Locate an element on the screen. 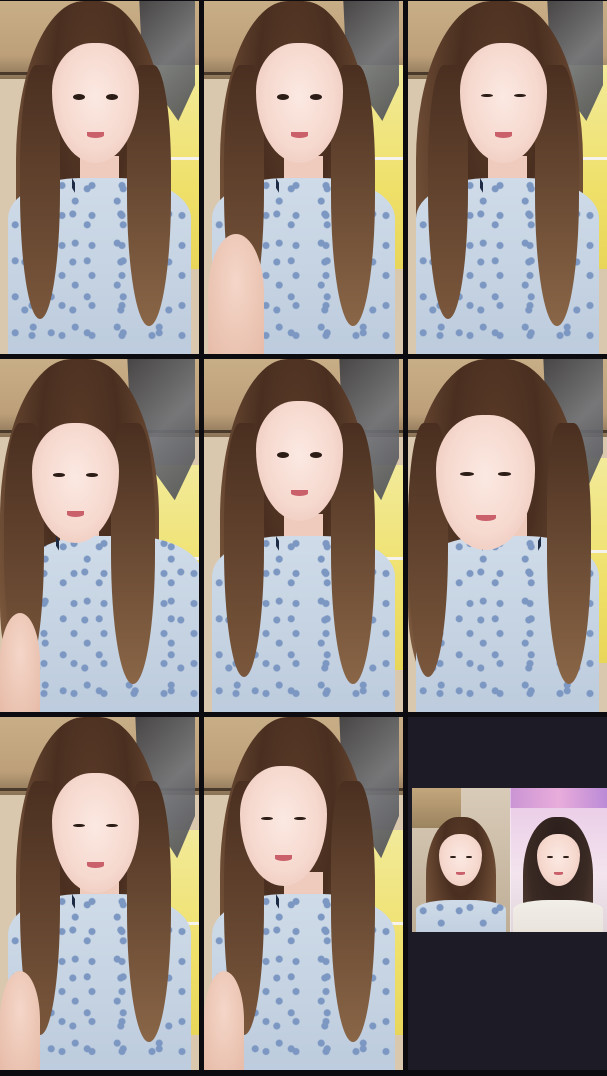  inset-video is located at coordinates (509, 860).